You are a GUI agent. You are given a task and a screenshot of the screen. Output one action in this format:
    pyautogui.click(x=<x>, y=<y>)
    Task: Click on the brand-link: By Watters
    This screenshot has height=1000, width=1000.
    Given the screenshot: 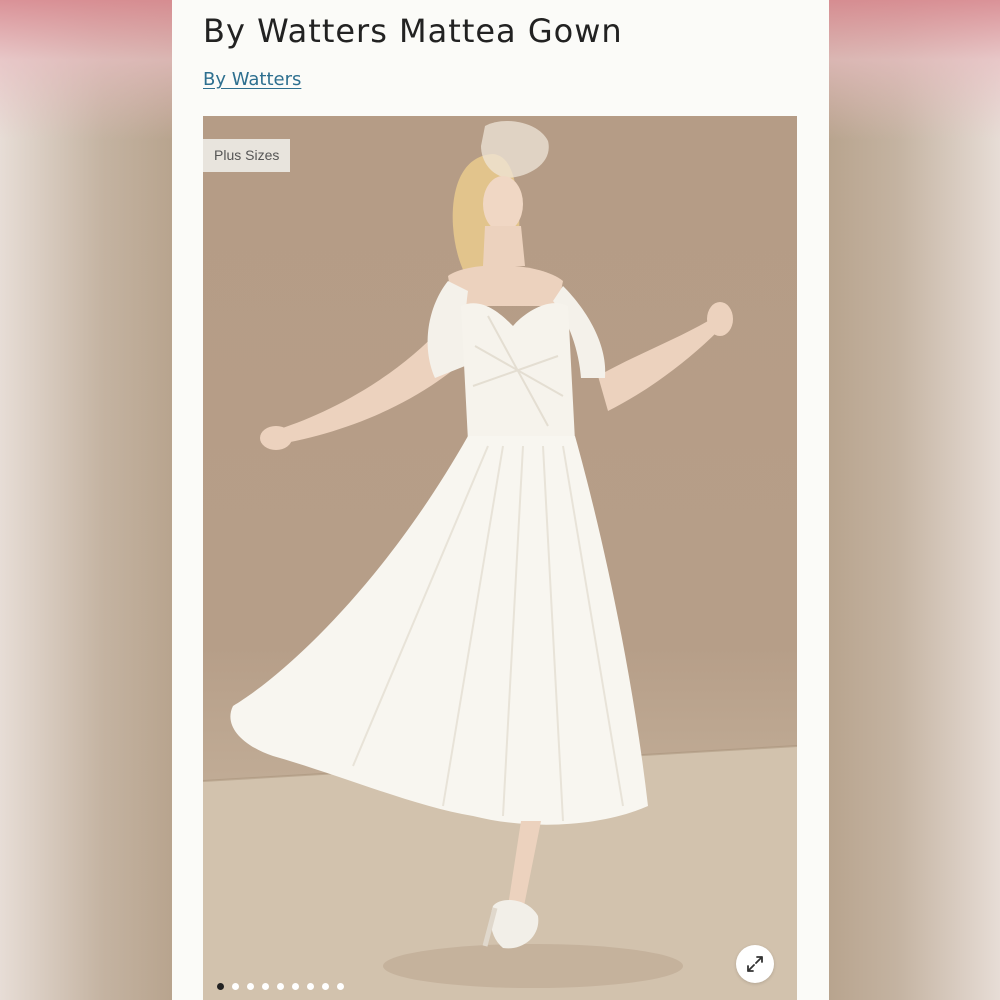 What is the action you would take?
    pyautogui.click(x=252, y=79)
    